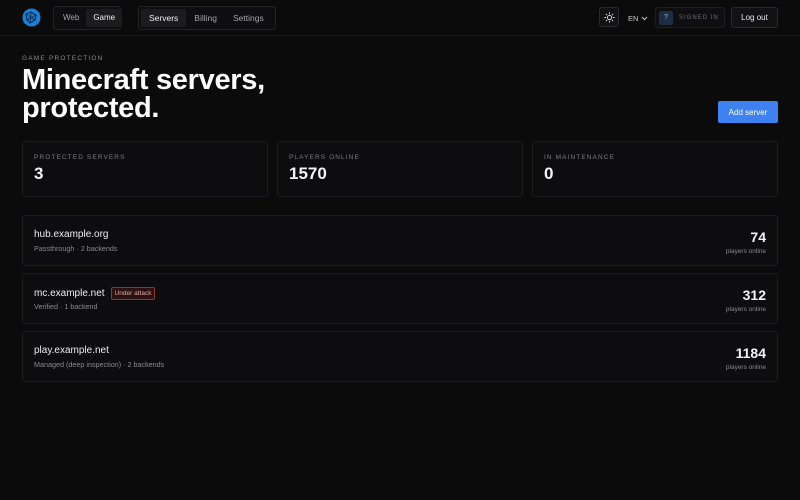 The height and width of the screenshot is (500, 800). I want to click on stat-value: 1570, so click(308, 173).